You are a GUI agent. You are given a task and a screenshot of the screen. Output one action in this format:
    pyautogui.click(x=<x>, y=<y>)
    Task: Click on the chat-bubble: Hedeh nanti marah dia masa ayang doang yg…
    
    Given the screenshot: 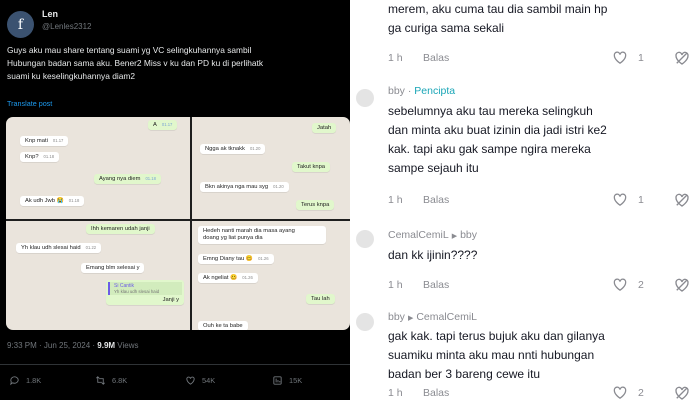 What is the action you would take?
    pyautogui.click(x=262, y=235)
    